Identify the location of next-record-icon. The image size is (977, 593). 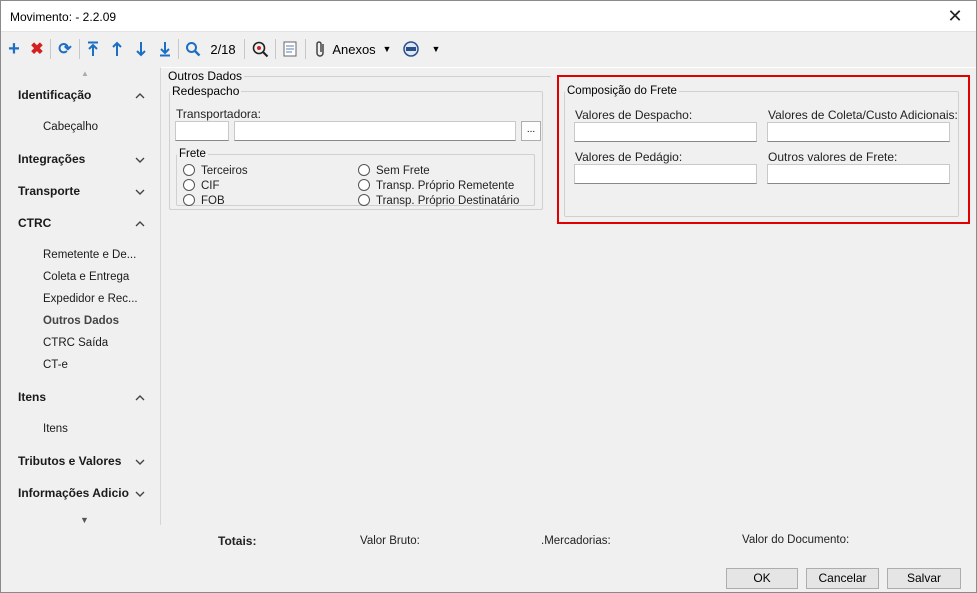
(141, 49).